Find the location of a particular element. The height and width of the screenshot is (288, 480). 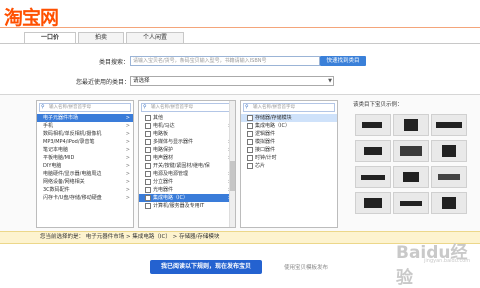

column-2-scrollbar is located at coordinates (232, 164).